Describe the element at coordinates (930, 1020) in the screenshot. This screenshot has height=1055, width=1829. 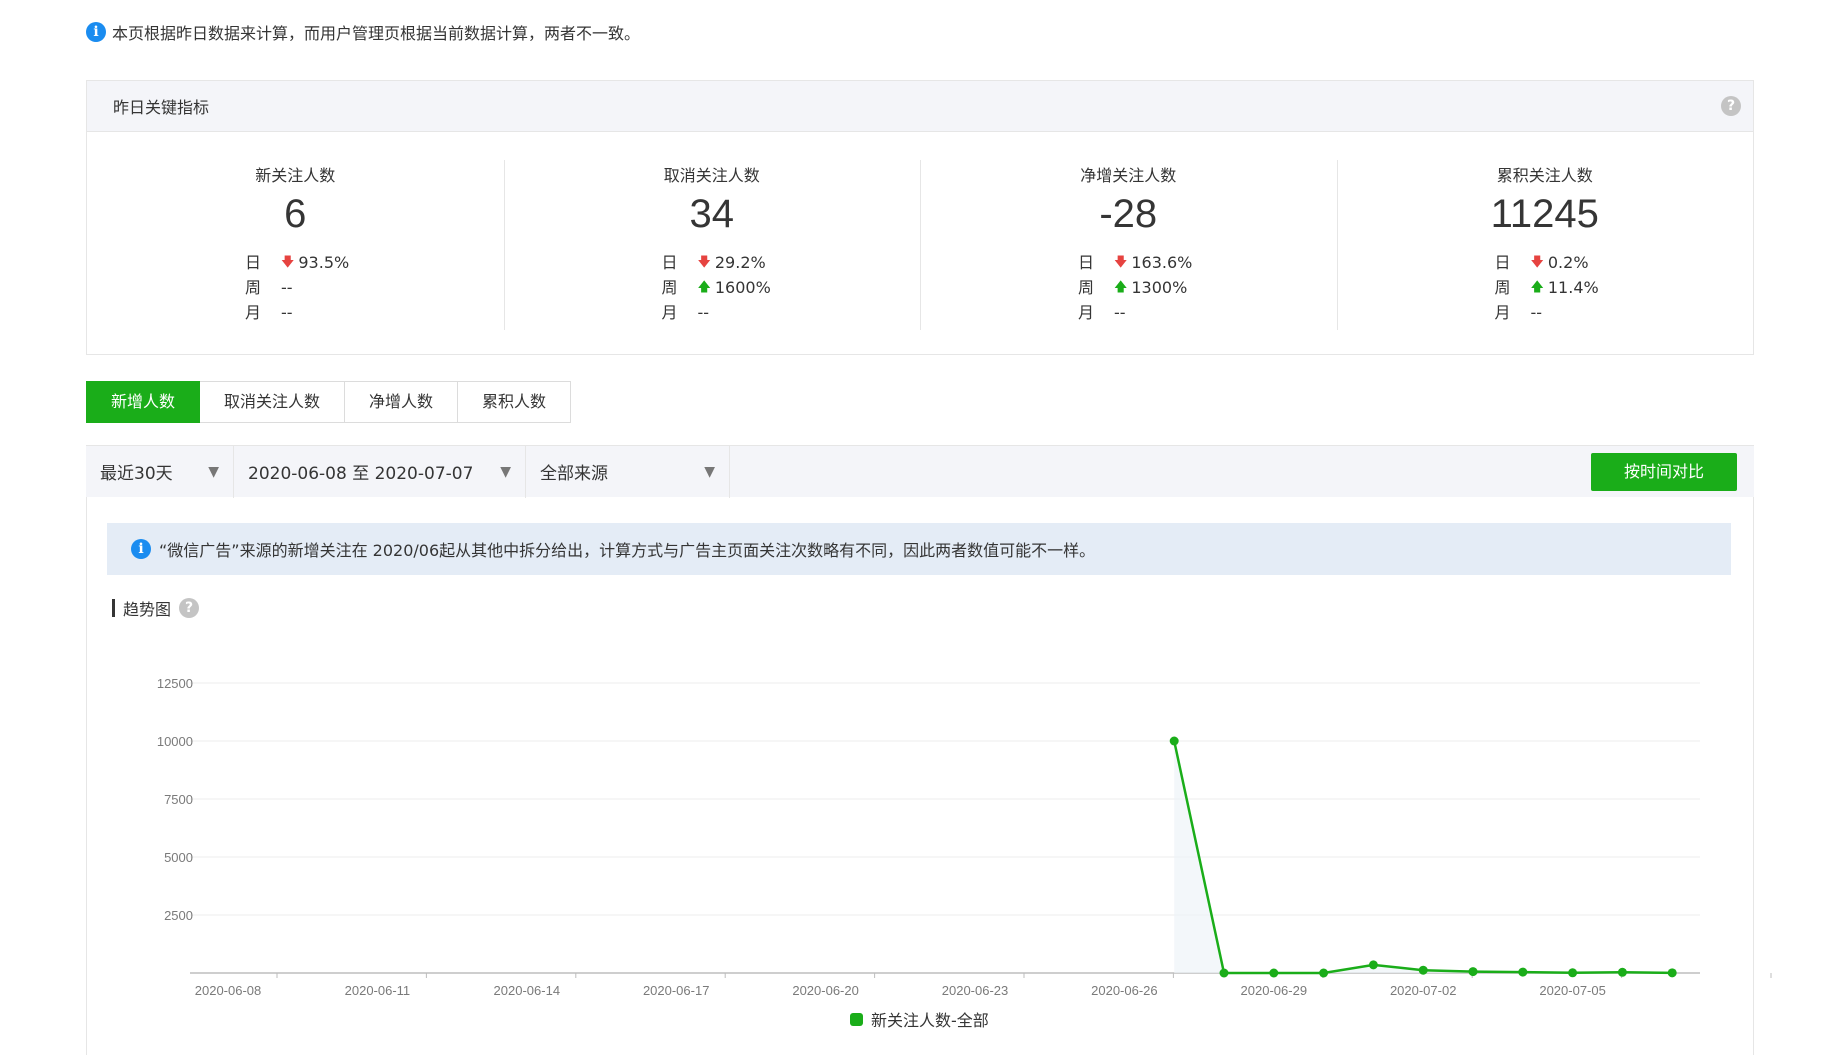
I see `legend-label: 新关注人数-全部` at that location.